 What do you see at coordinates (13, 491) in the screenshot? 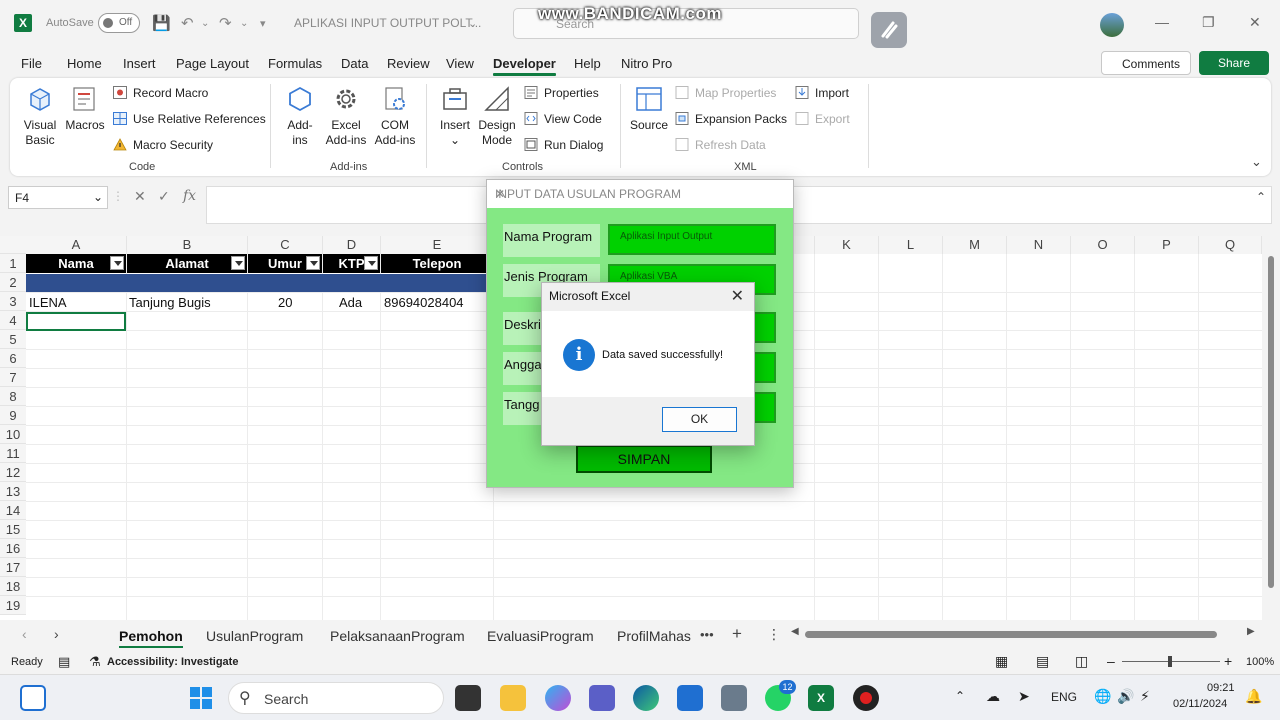
I see `row-header: 13` at bounding box center [13, 491].